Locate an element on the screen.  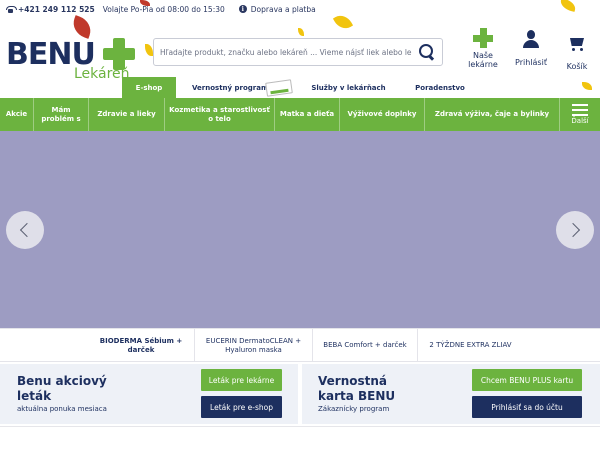
pharmacy-cross-icon is located at coordinates (483, 38).